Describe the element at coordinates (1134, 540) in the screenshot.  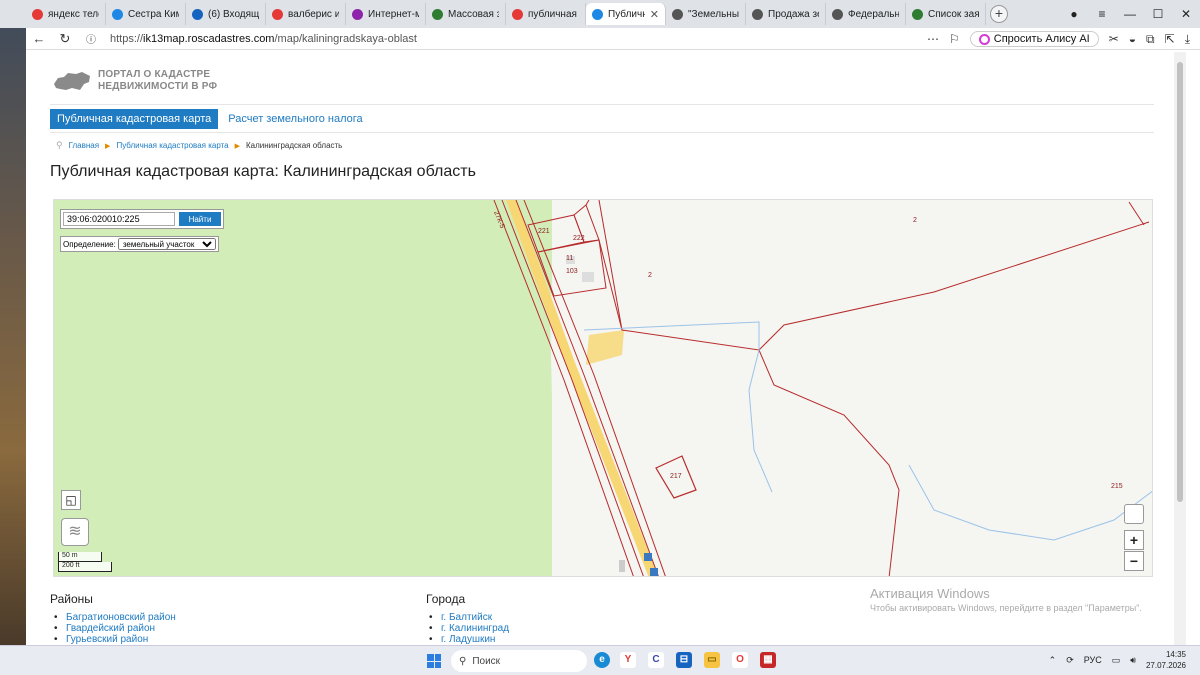
I see `zoom-in-button: +` at that location.